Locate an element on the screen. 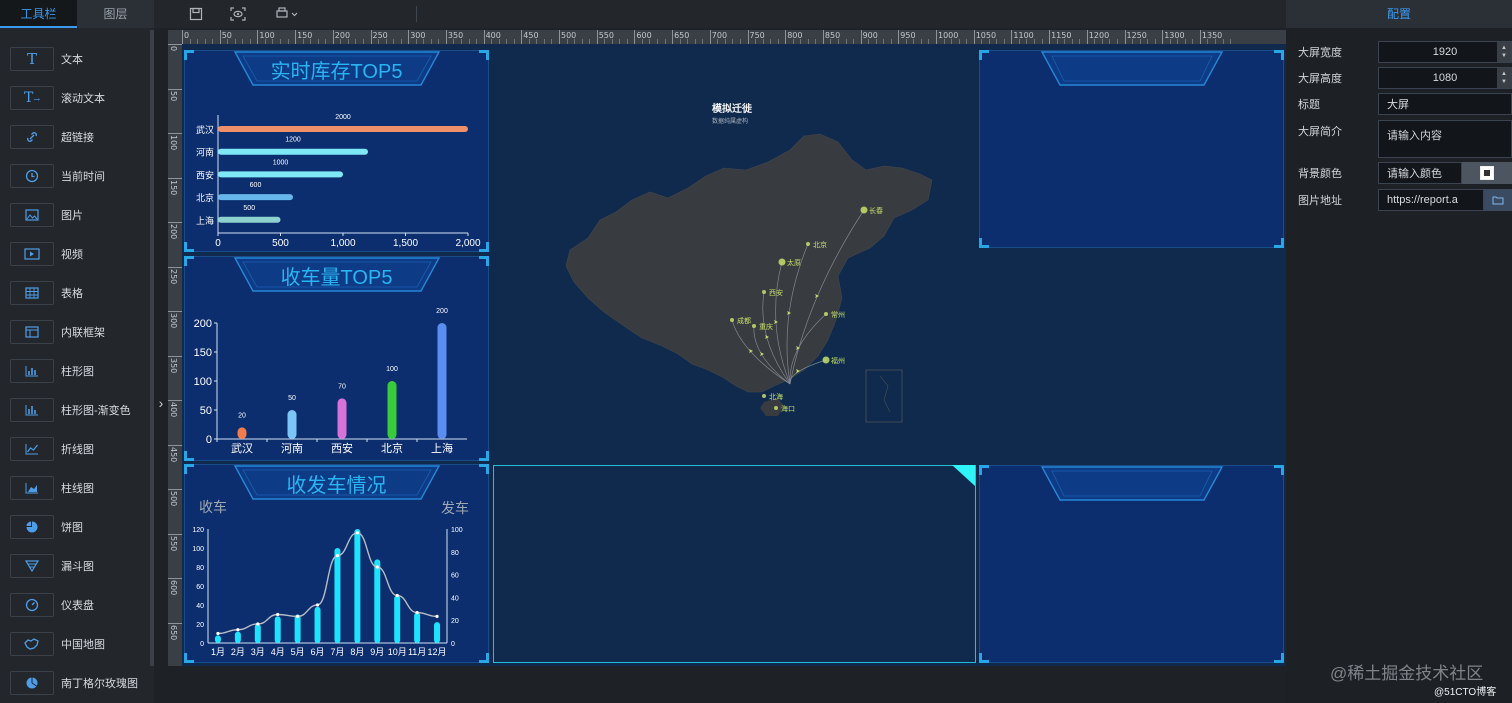 This screenshot has width=1512, height=703. city-label: 重庆 is located at coordinates (766, 326).